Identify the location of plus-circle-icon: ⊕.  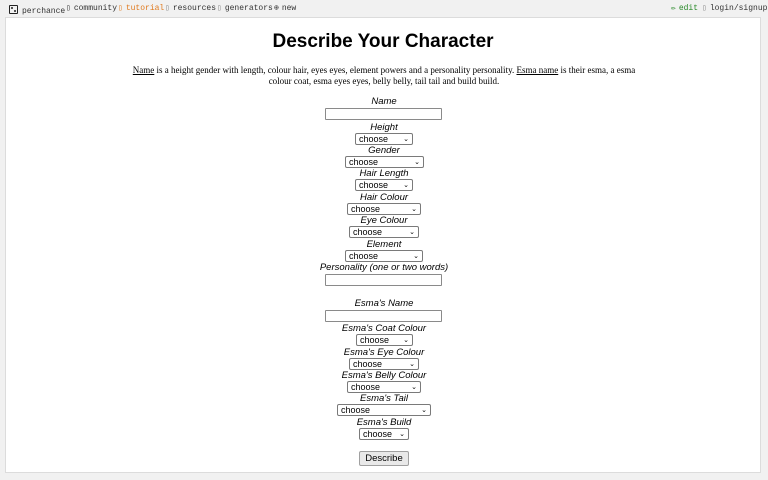
(276, 8).